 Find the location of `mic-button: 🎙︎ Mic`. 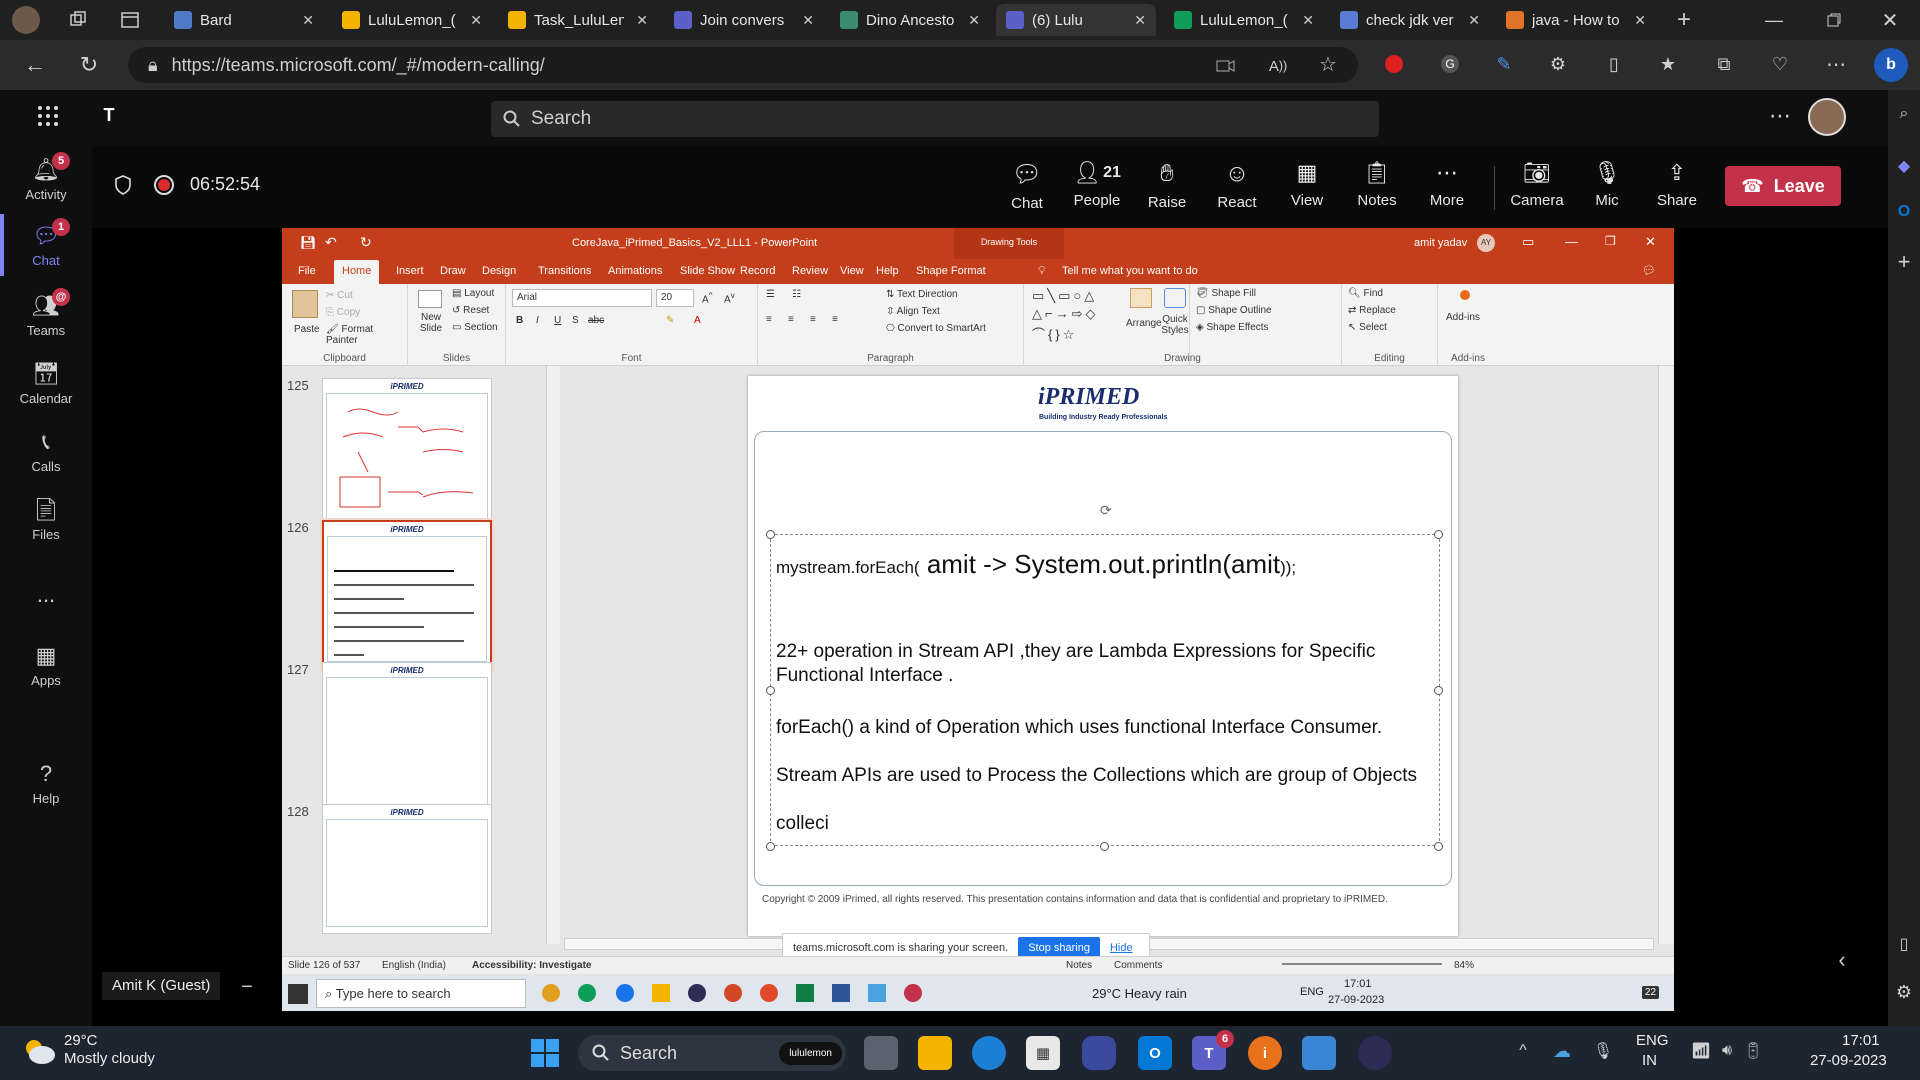

mic-button: 🎙︎ Mic is located at coordinates (1607, 184).